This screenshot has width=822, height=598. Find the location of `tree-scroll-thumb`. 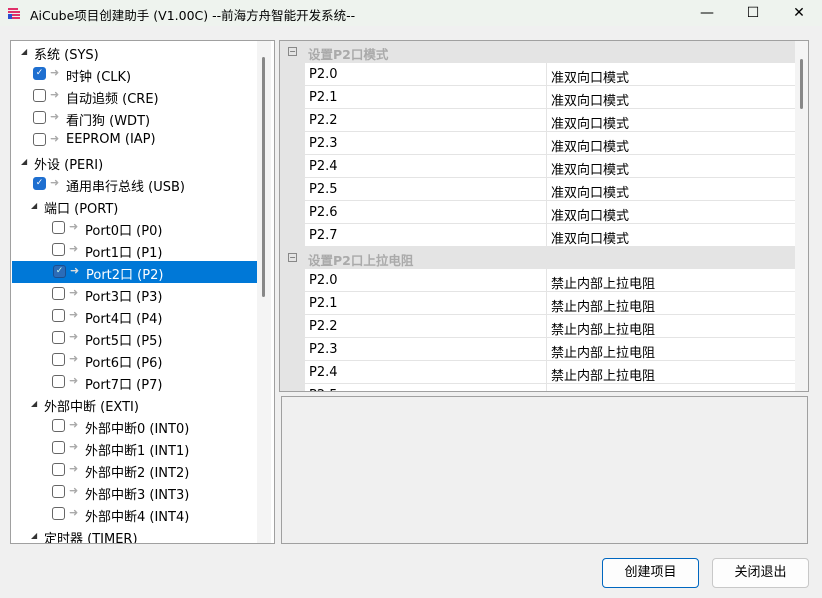

tree-scroll-thumb is located at coordinates (263, 177).